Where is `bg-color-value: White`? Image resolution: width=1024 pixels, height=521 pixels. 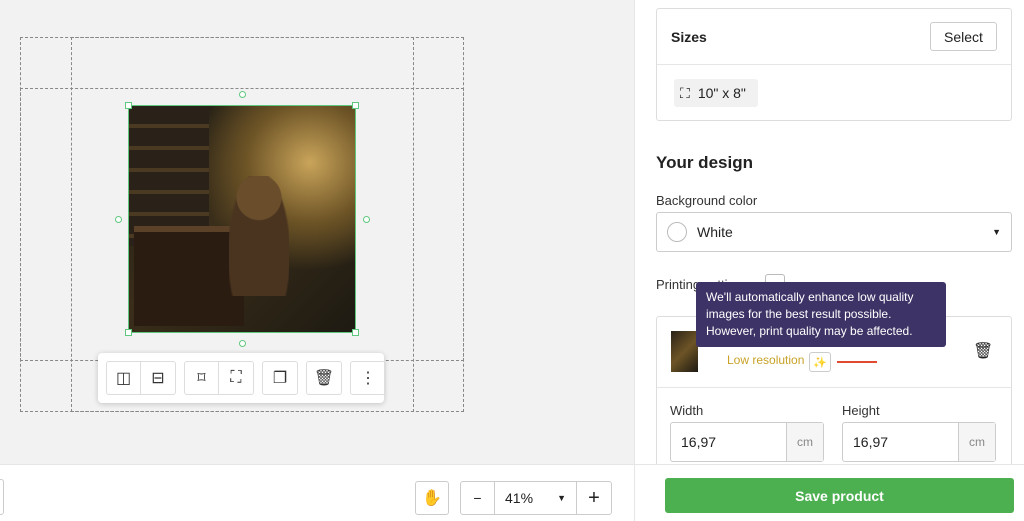
bg-color-value: White is located at coordinates (715, 232).